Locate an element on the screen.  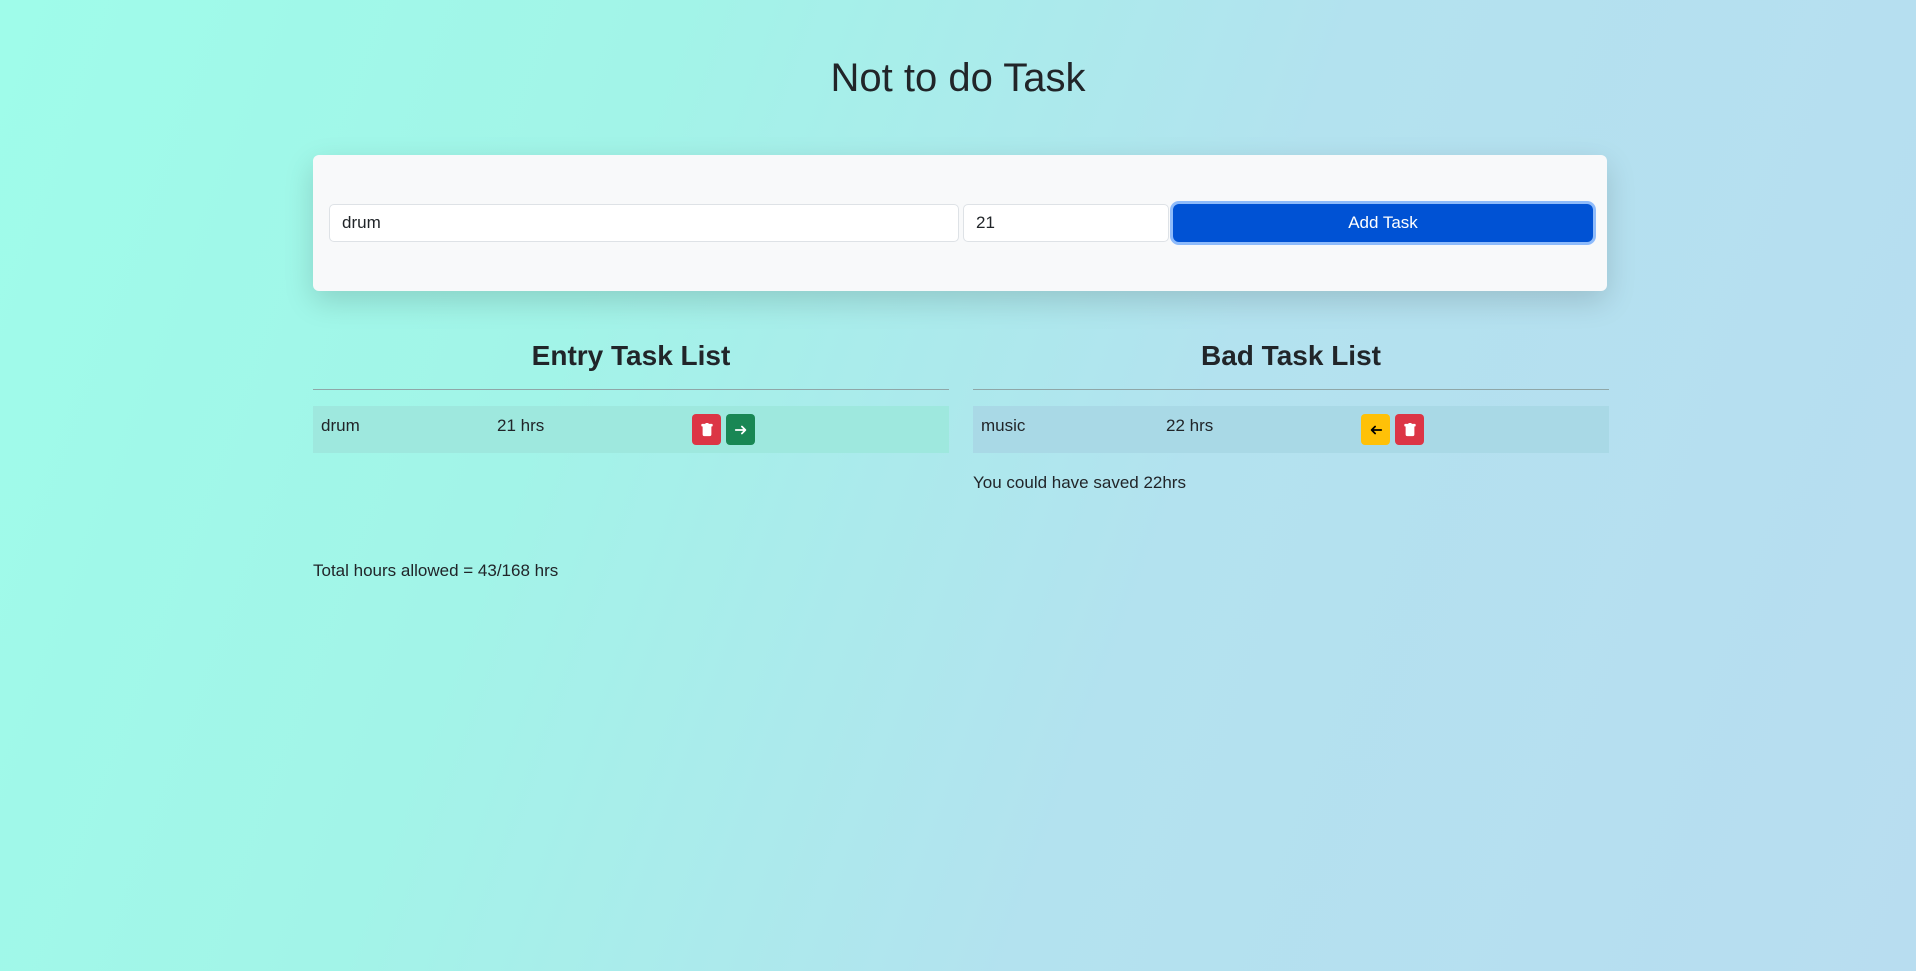
task-form: Add Task is located at coordinates (960, 223).